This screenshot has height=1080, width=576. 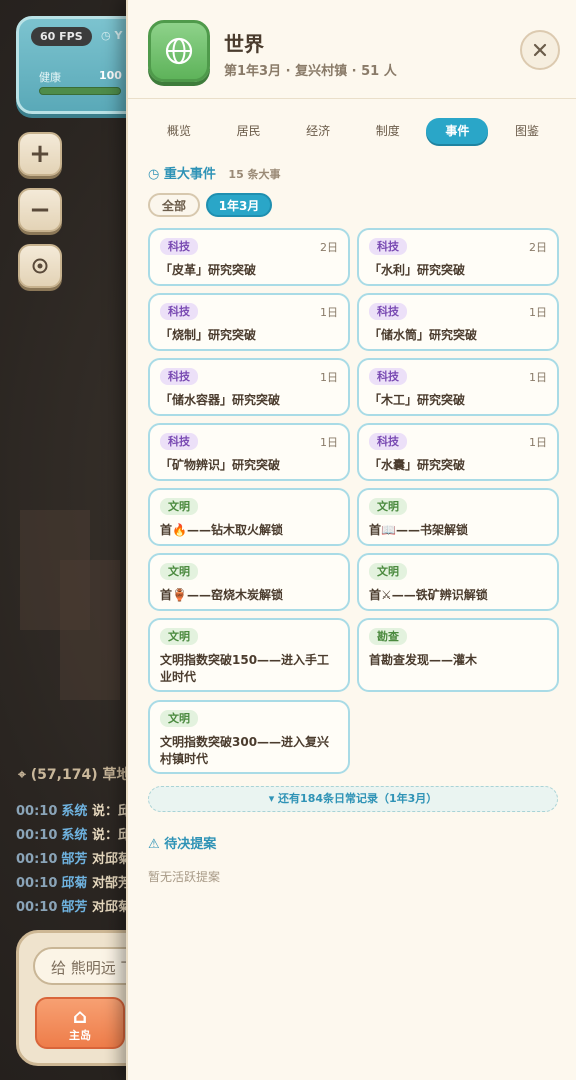 What do you see at coordinates (174, 205) in the screenshot?
I see `filter-all-button: 全部` at bounding box center [174, 205].